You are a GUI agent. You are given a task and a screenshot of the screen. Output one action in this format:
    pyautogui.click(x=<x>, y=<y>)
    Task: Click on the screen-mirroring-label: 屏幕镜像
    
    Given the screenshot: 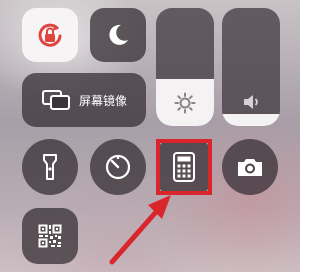 What is the action you would take?
    pyautogui.click(x=102, y=100)
    